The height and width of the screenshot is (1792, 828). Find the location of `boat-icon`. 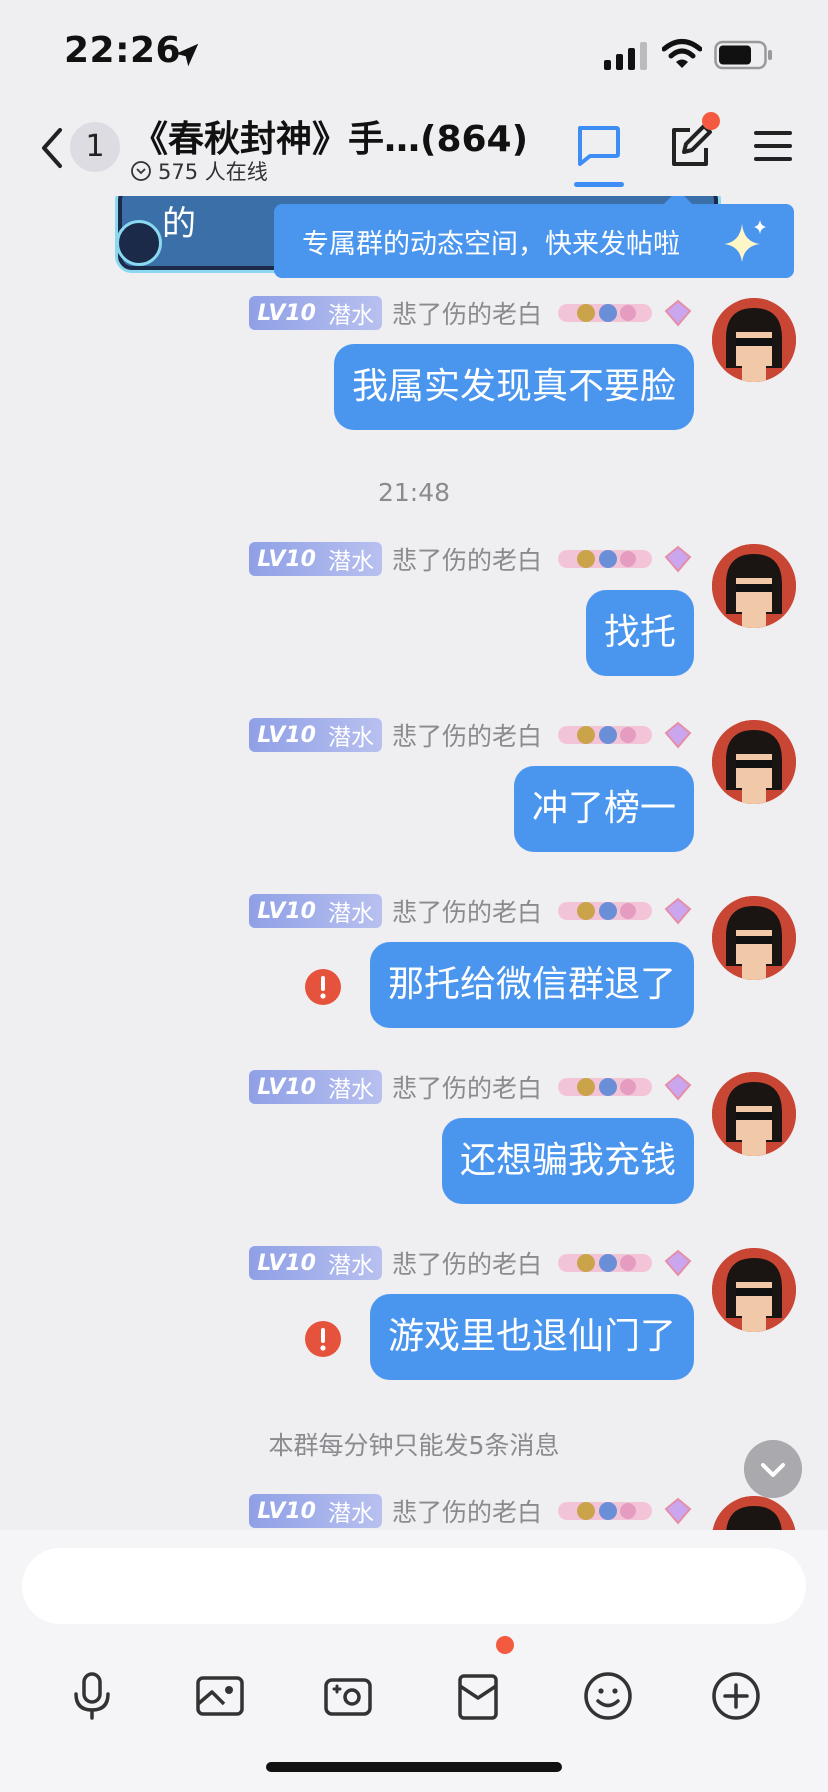

boat-icon is located at coordinates (139, 243).